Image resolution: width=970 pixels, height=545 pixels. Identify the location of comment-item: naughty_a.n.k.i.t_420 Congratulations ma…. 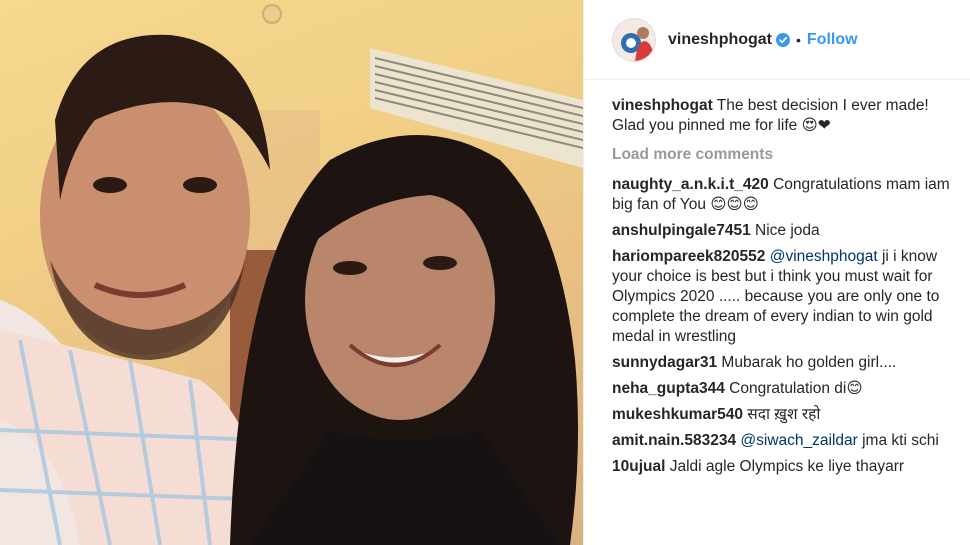
(782, 195).